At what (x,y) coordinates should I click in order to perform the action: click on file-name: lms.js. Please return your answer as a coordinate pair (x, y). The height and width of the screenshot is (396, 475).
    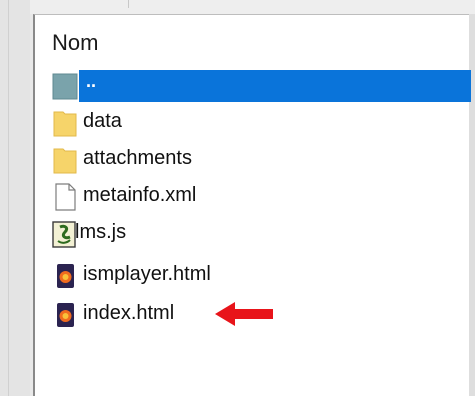
    Looking at the image, I should click on (101, 232).